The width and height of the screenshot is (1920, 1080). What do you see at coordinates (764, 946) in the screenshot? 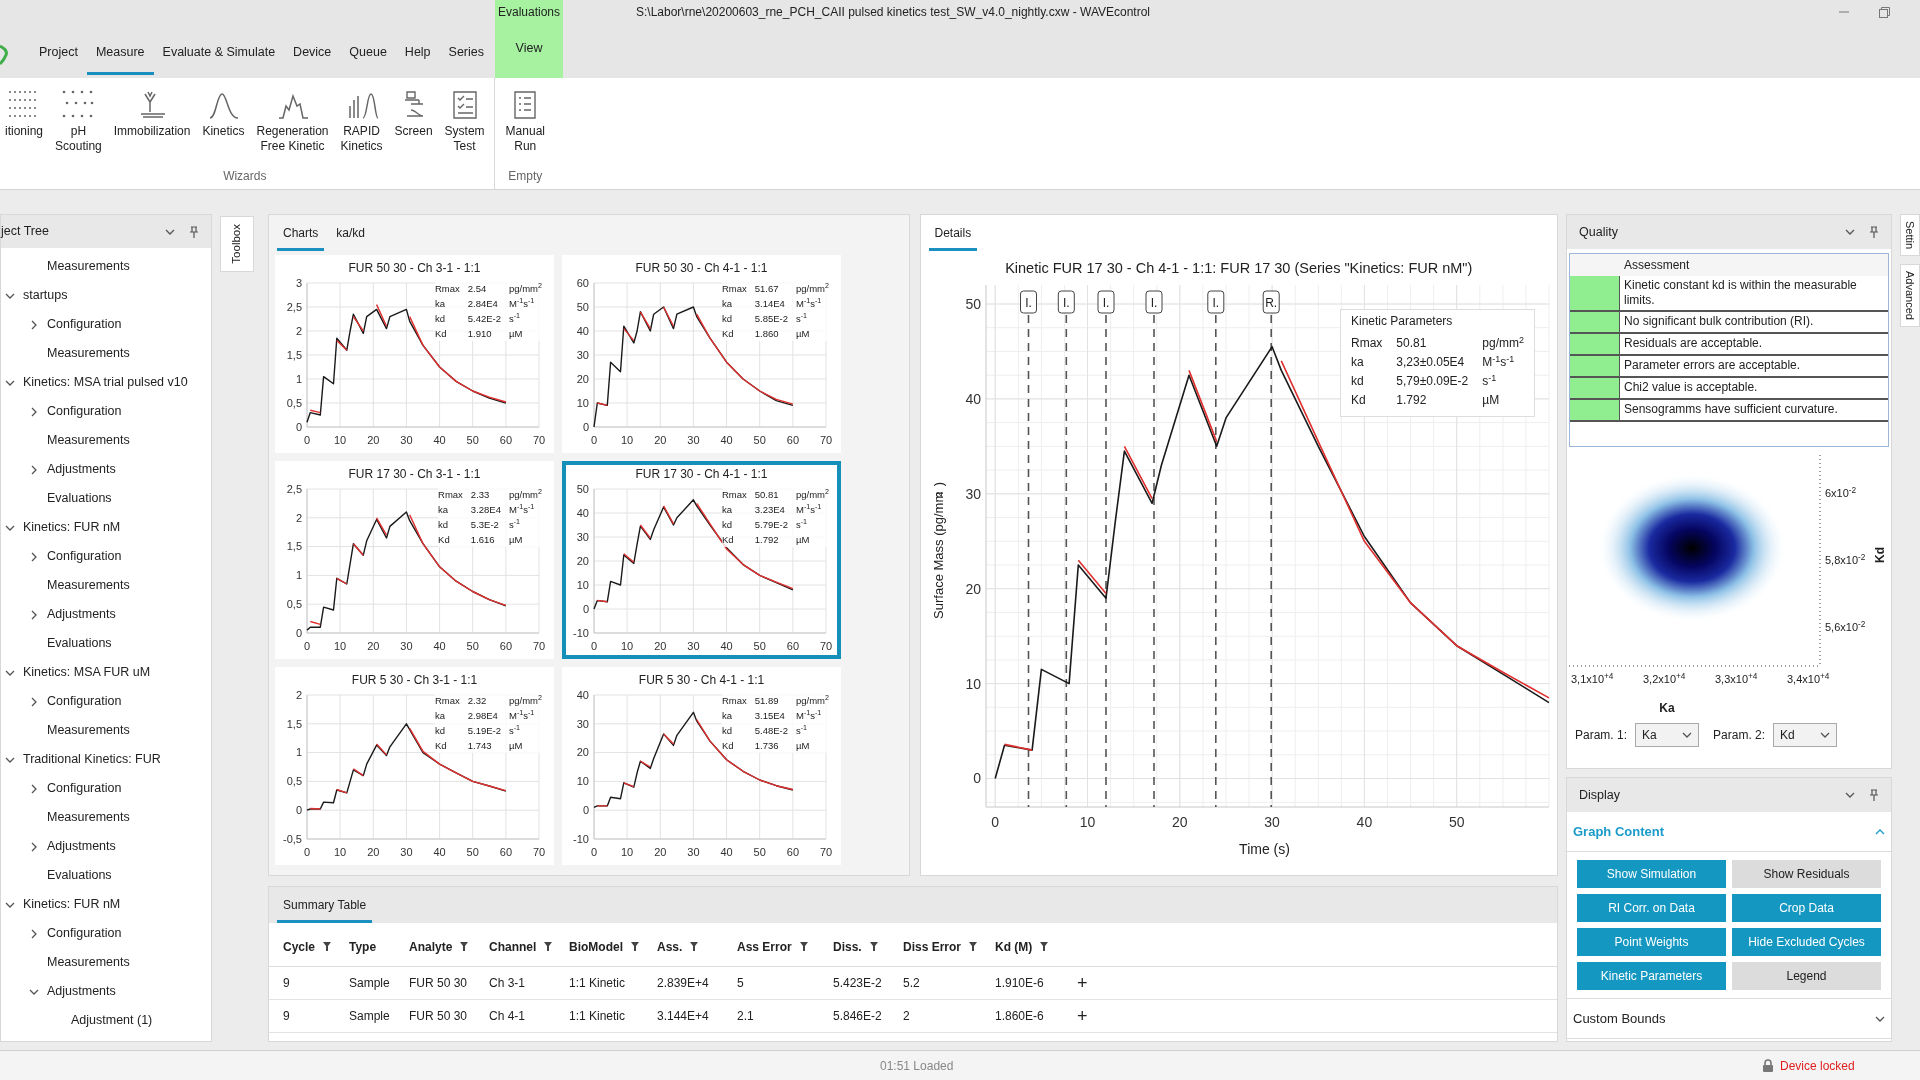
I see `column-header: Ass Error` at bounding box center [764, 946].